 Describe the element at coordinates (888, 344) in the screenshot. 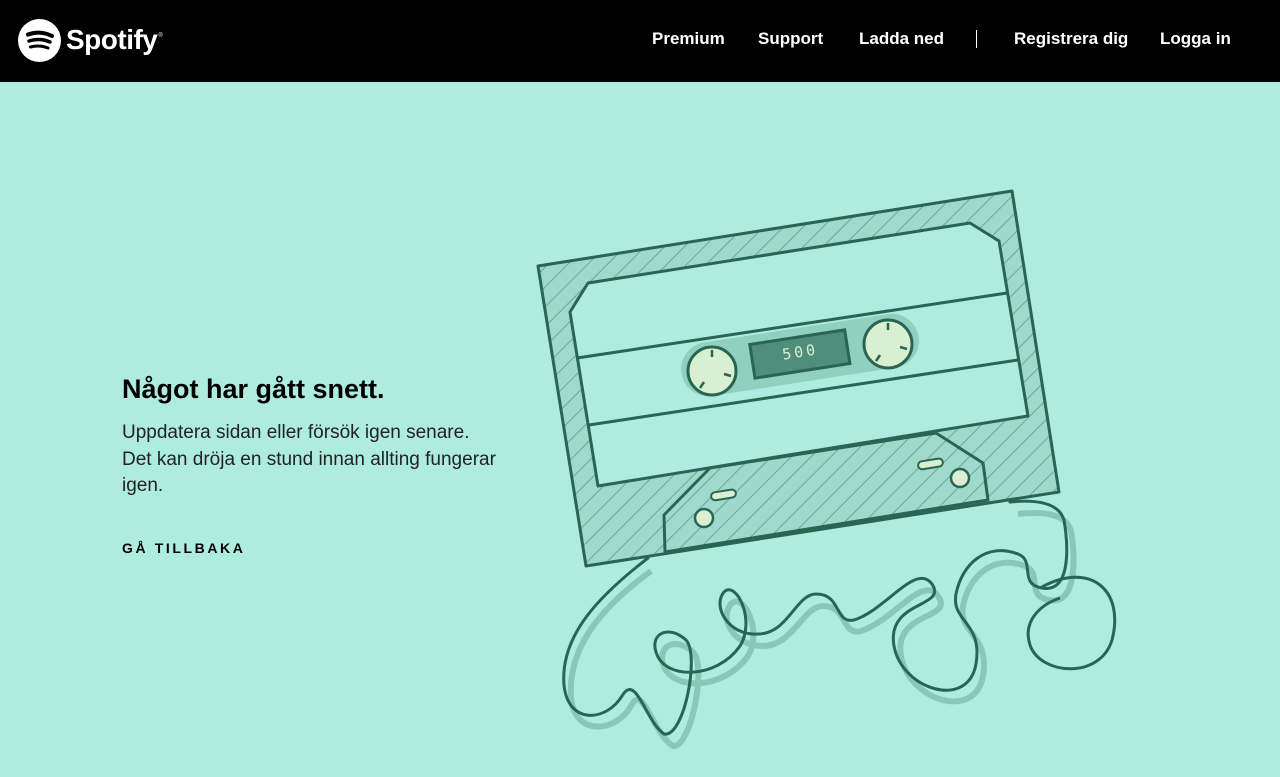

I see `right-reel` at that location.